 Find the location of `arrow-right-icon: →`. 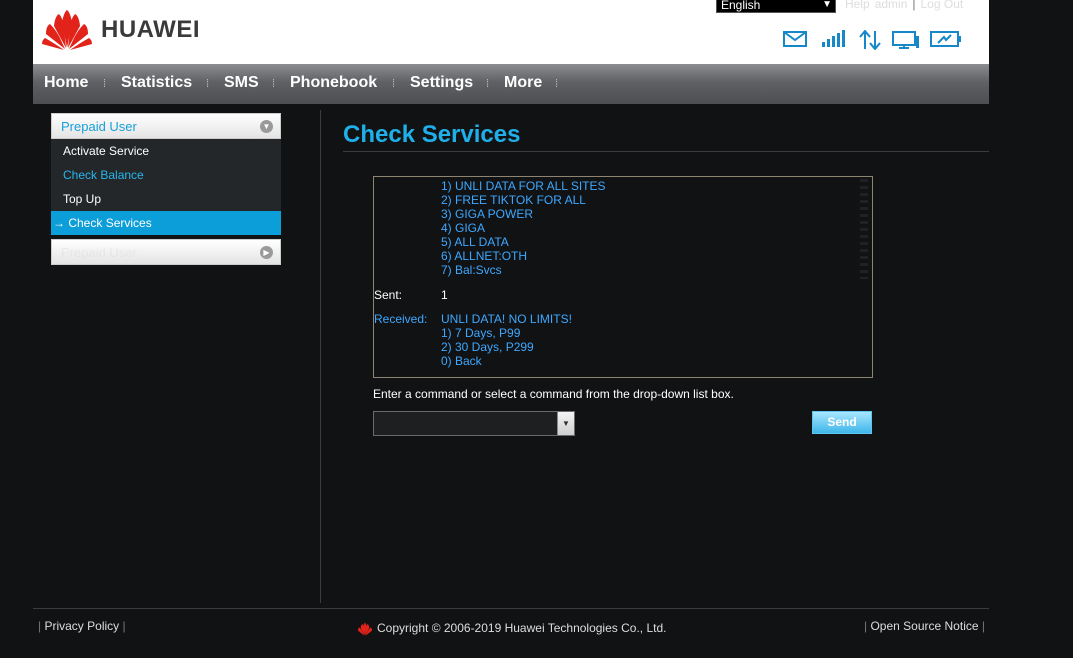

arrow-right-icon: → is located at coordinates (59, 223).